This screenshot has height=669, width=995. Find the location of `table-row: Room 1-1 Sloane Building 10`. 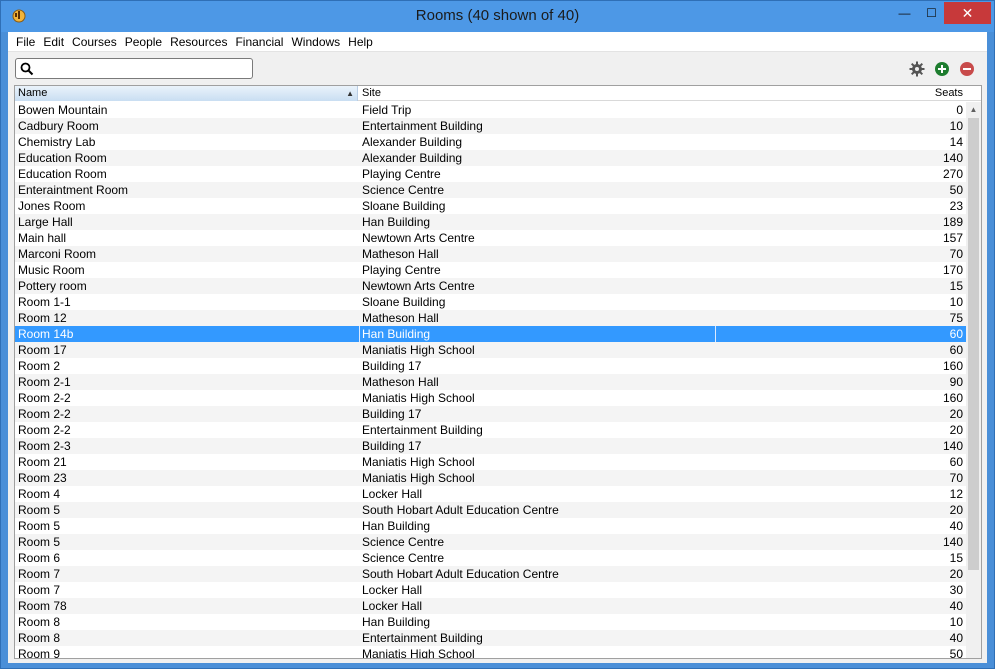

table-row: Room 1-1 Sloane Building 10 is located at coordinates (490, 302).